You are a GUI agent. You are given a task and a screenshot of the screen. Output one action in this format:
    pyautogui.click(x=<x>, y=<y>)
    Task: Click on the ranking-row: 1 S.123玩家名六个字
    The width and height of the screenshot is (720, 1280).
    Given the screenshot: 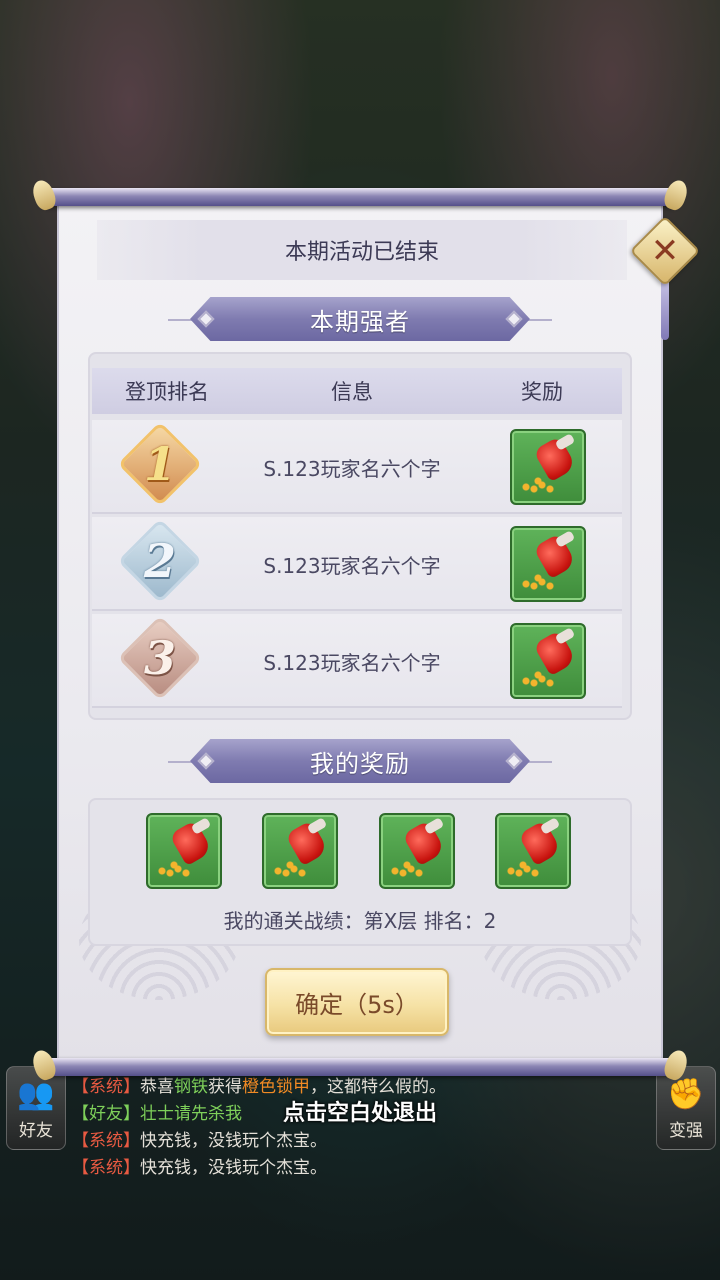 What is the action you would take?
    pyautogui.click(x=357, y=467)
    